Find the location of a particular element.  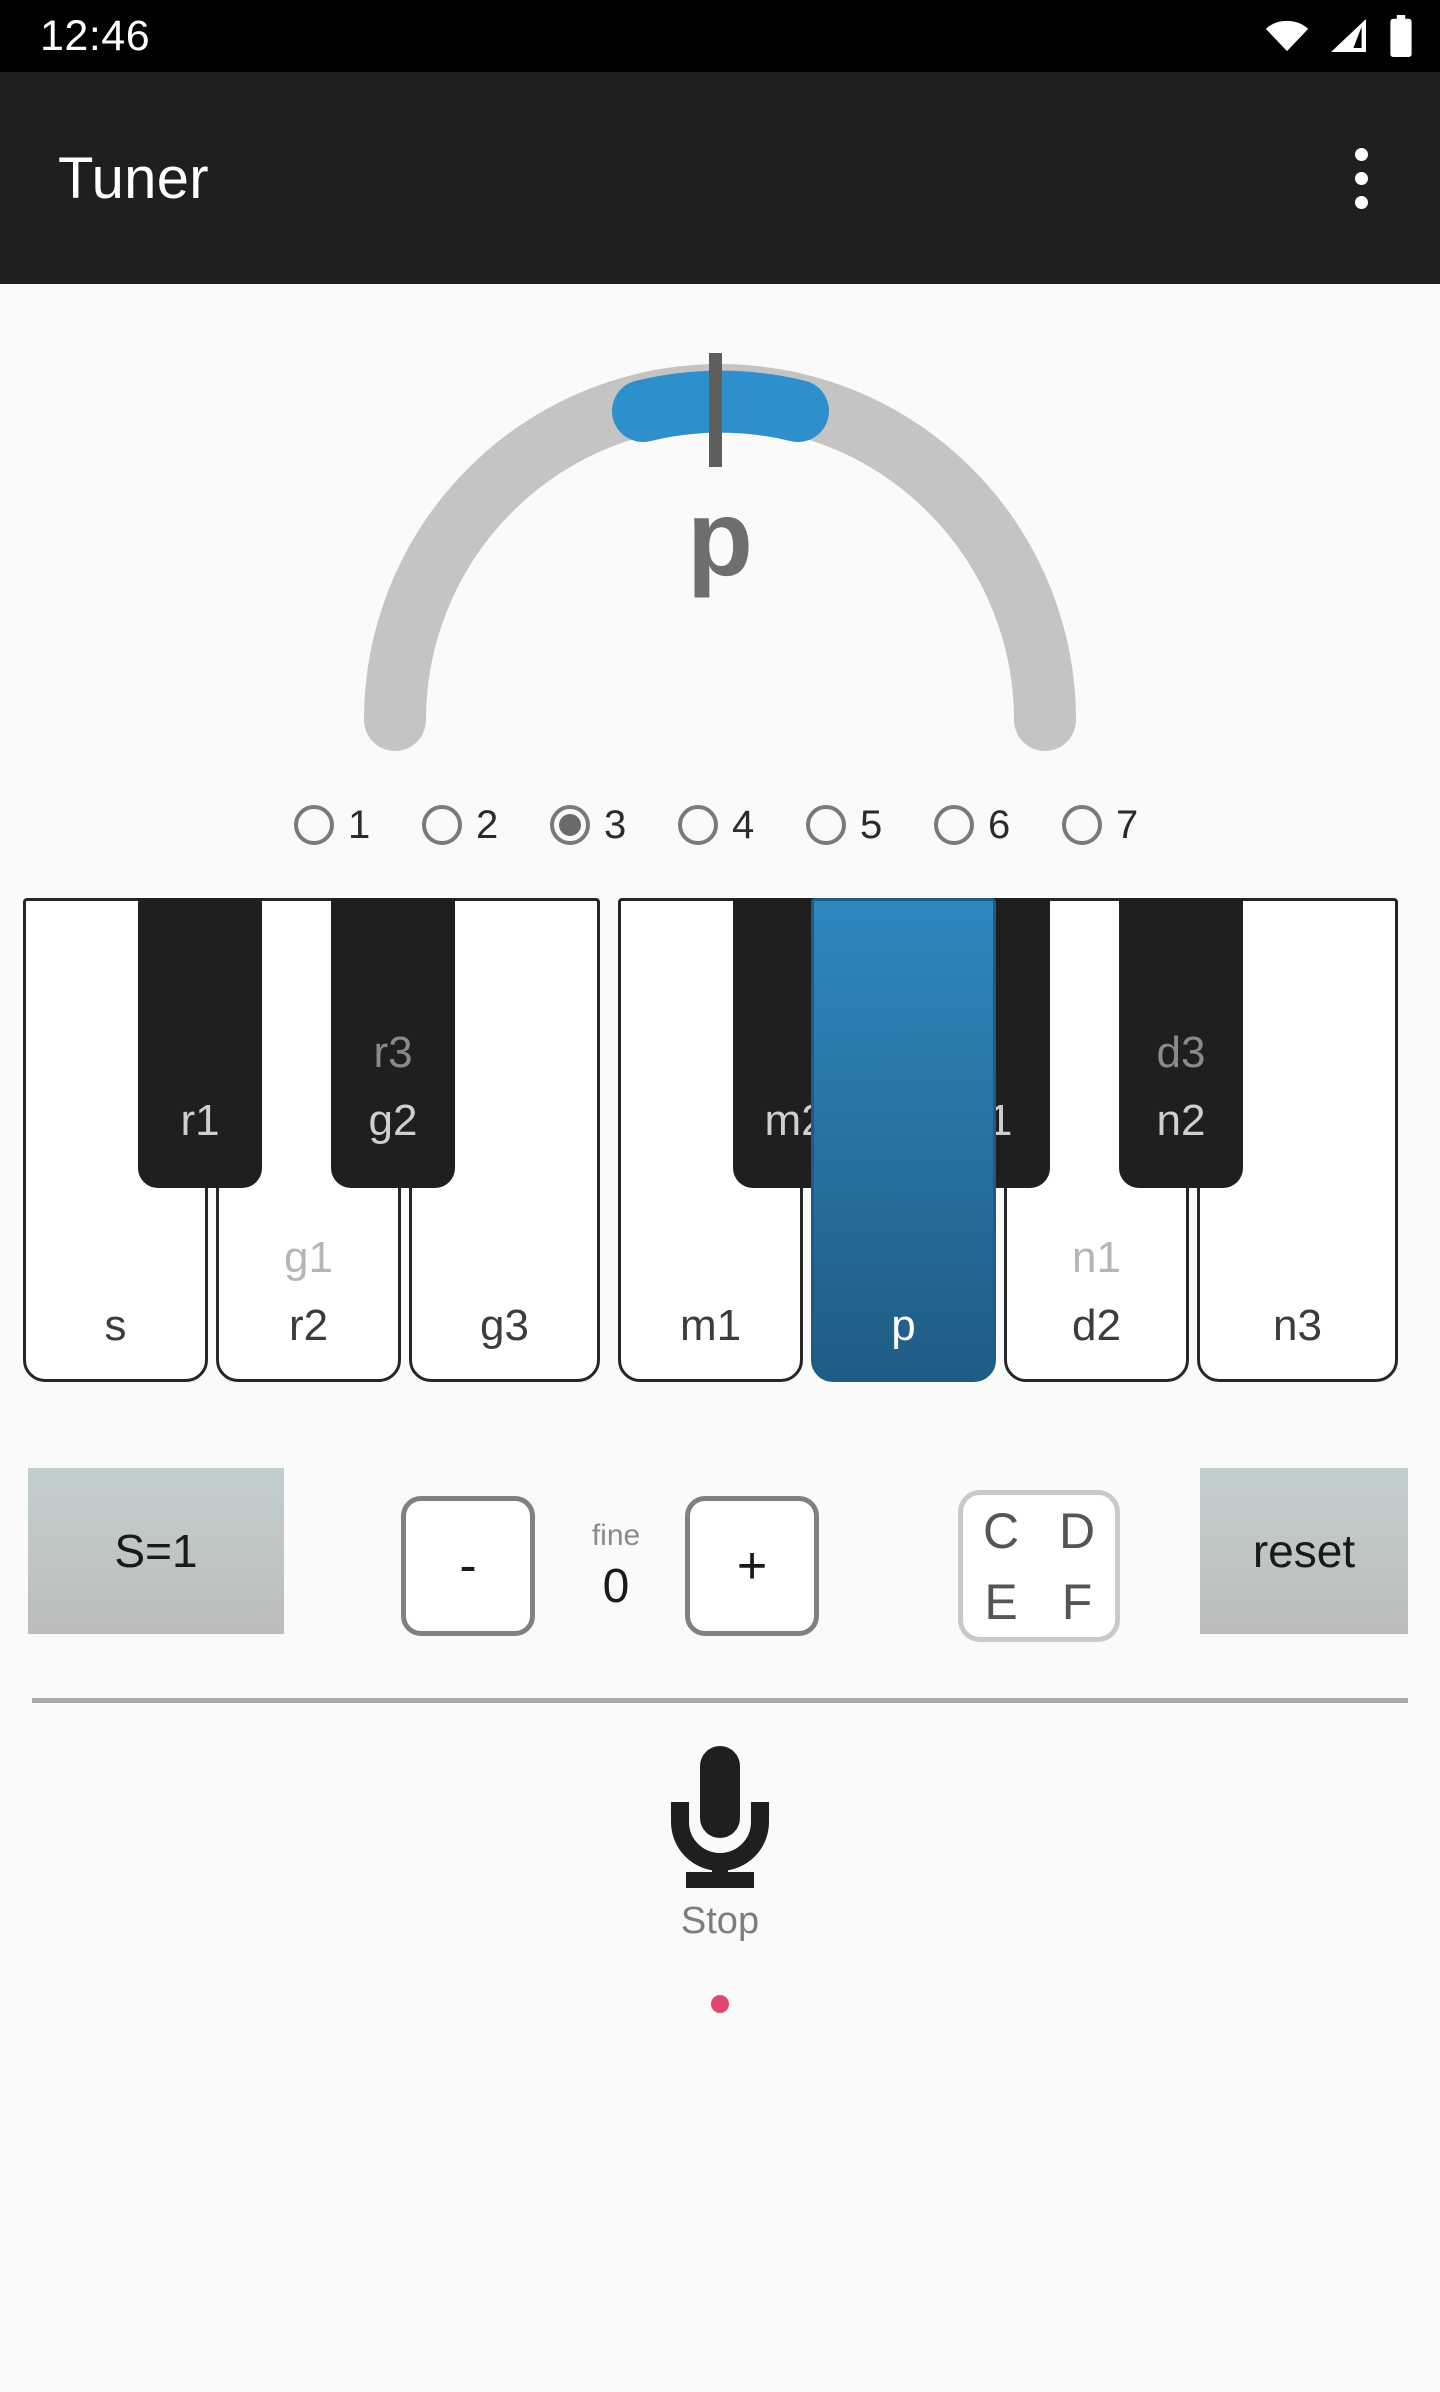

increment-button: + is located at coordinates (752, 1566).